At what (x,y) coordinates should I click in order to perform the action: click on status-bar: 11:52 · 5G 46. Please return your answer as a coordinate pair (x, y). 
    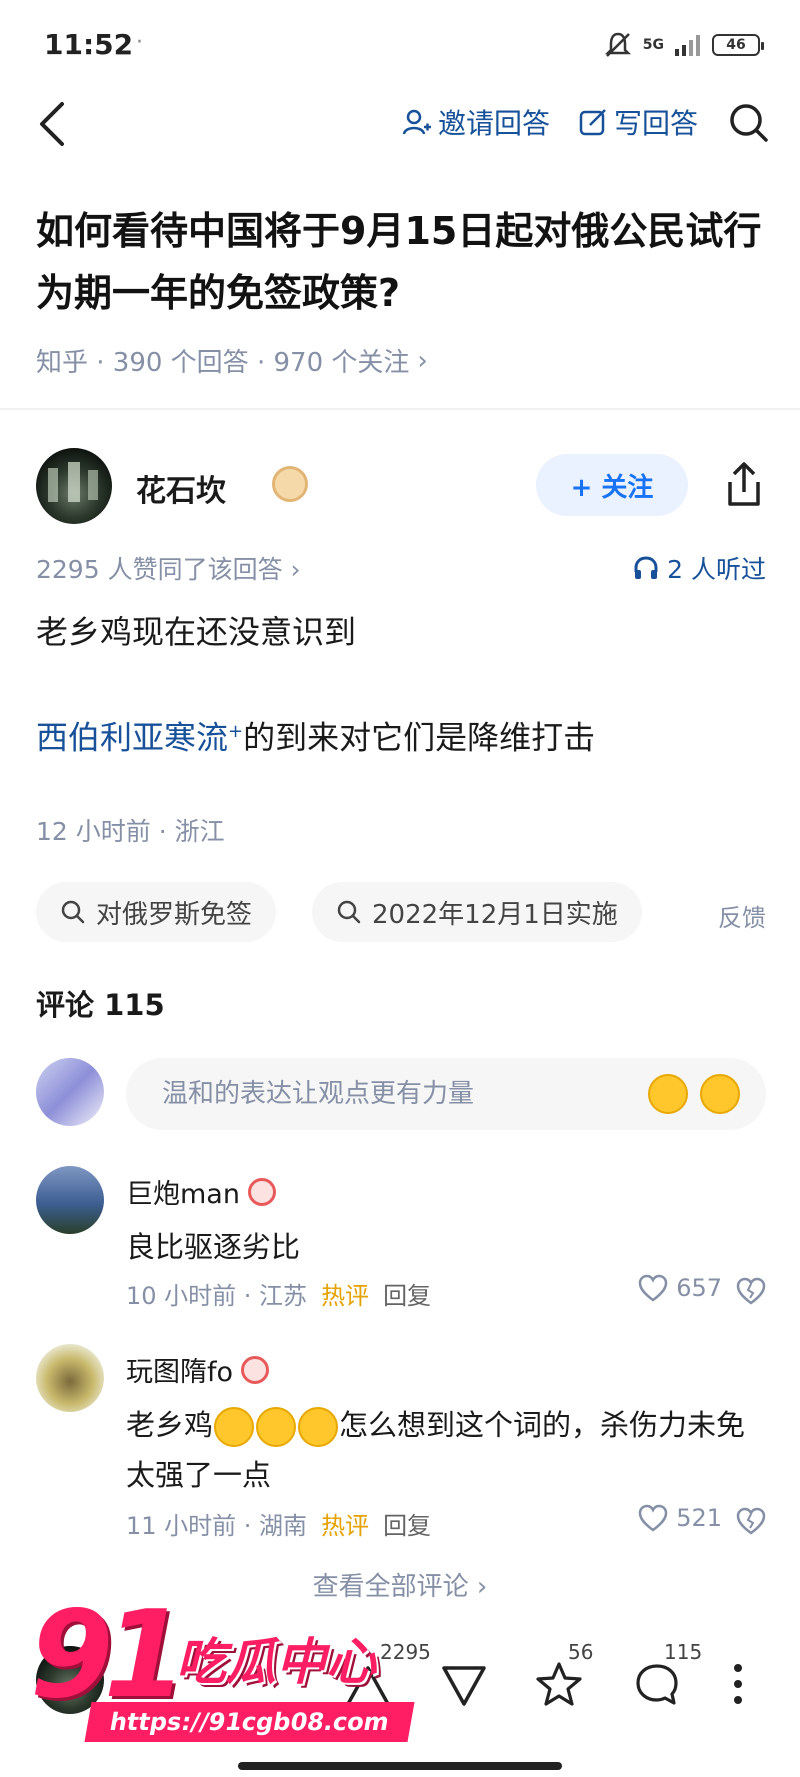
    Looking at the image, I should click on (400, 45).